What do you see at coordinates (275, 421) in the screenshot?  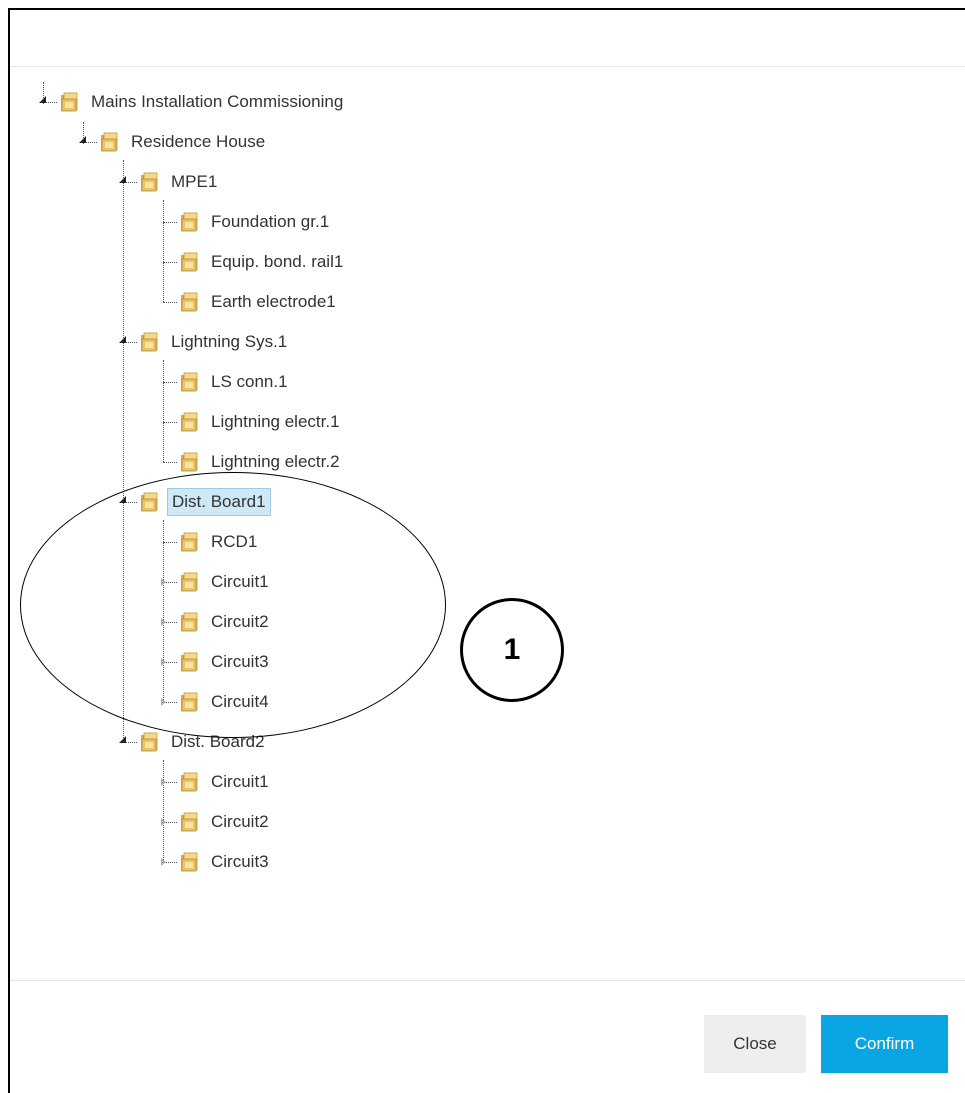 I see `tree-node-label: Lightning electr.1` at bounding box center [275, 421].